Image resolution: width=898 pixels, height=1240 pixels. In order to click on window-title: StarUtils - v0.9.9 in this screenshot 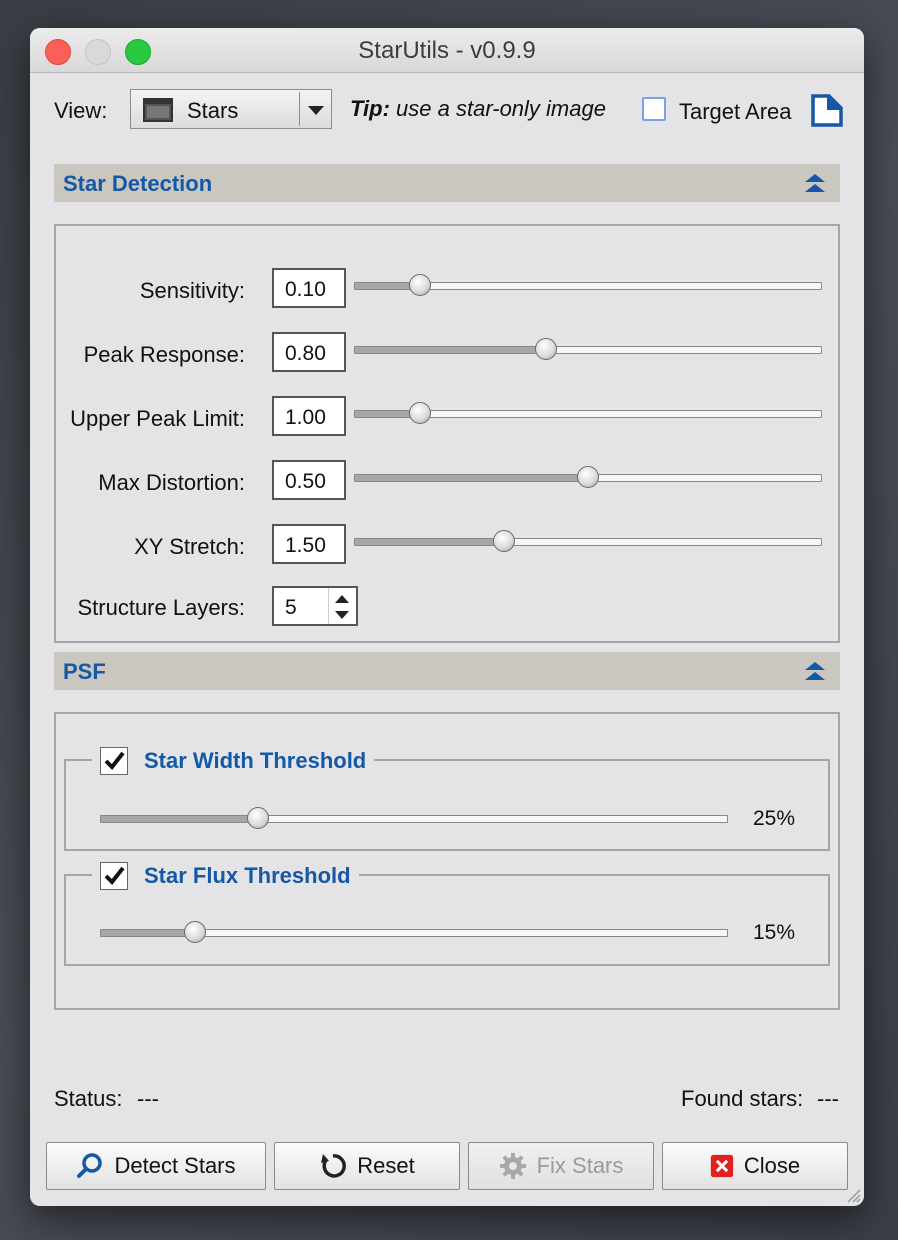, I will do `click(447, 50)`.